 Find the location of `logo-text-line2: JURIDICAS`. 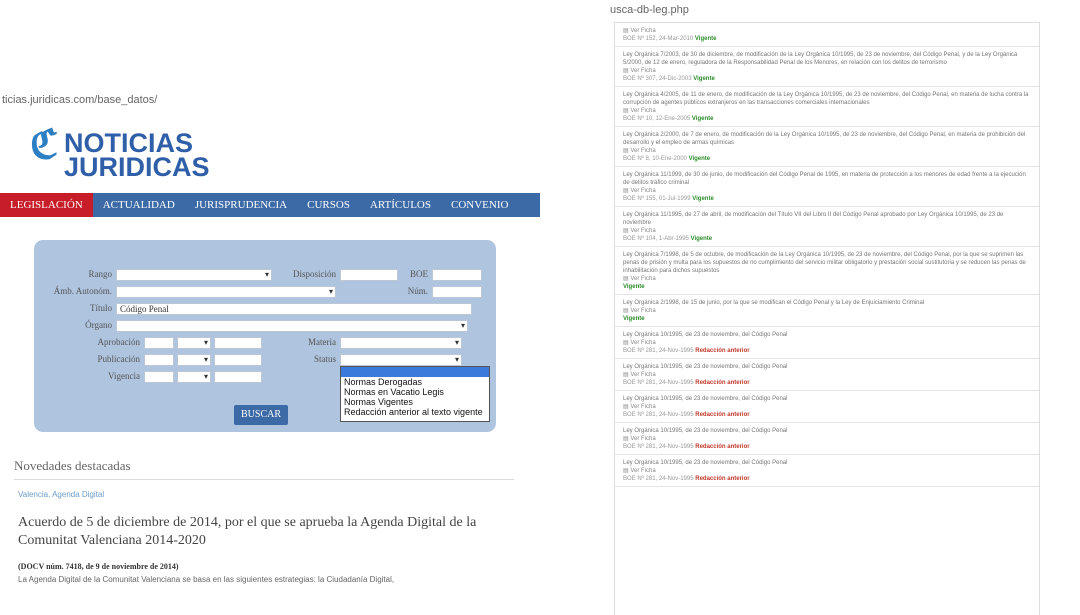

logo-text-line2: JURIDICAS is located at coordinates (137, 167).